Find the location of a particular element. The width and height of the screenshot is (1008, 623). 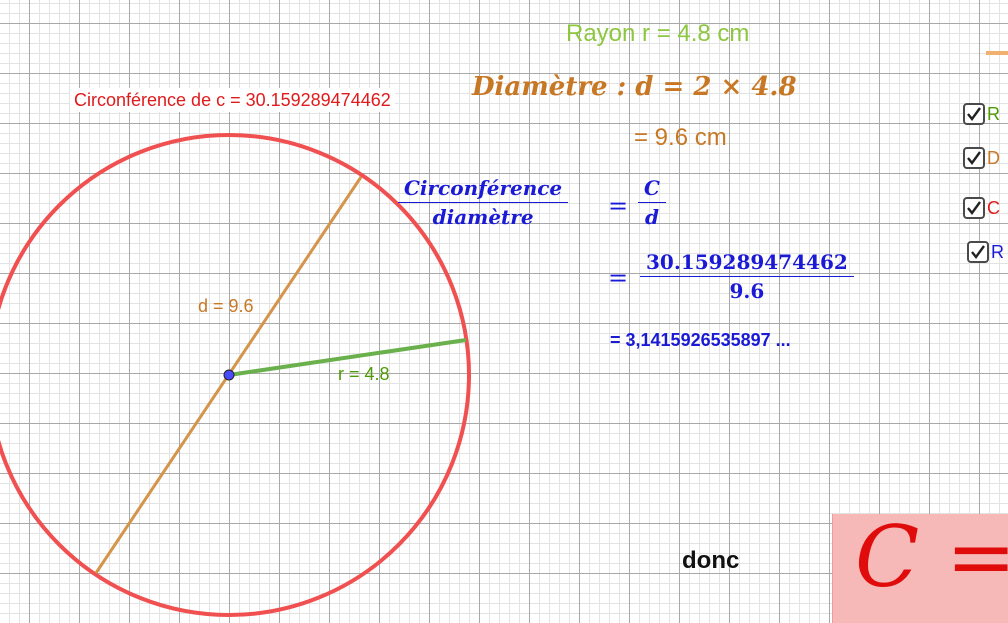

fraction-denominator: diamètre is located at coordinates (483, 217).